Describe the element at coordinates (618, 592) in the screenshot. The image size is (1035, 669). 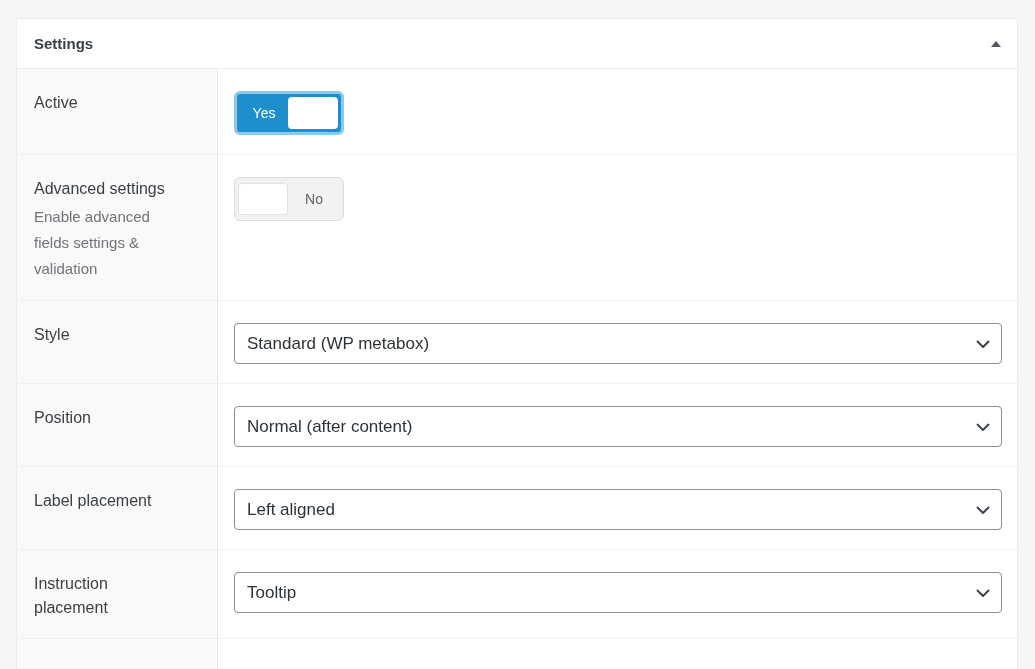
I see `select-field: Tooltip` at that location.